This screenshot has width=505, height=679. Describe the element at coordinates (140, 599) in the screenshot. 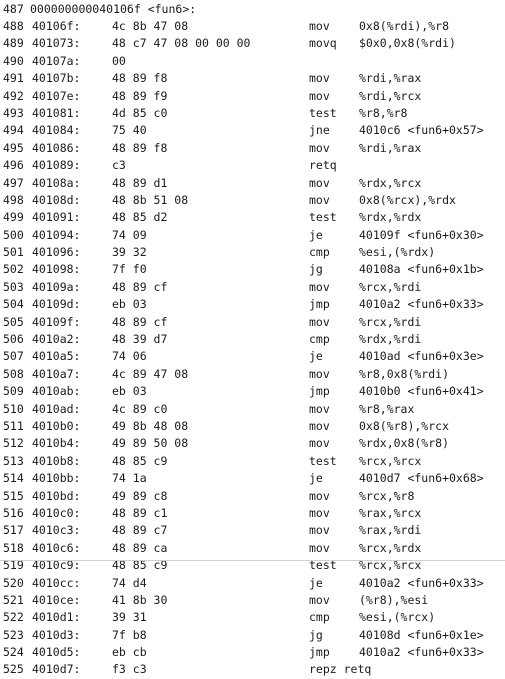

I see `opcode-bytes: 41 8b 30` at that location.